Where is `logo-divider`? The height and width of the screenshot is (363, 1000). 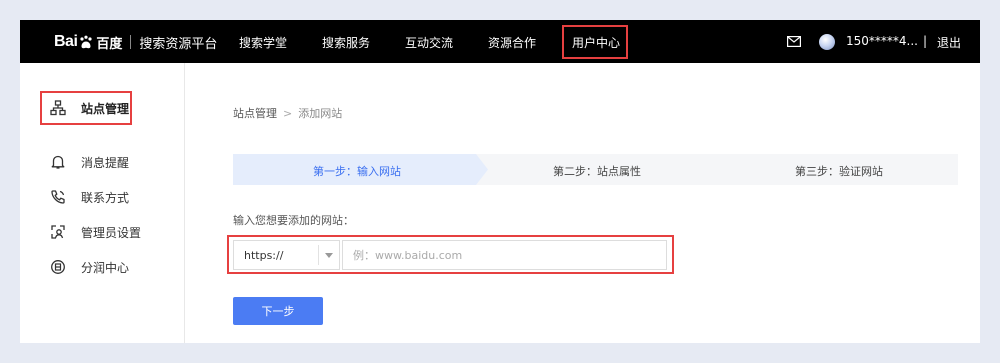
logo-divider is located at coordinates (131, 42).